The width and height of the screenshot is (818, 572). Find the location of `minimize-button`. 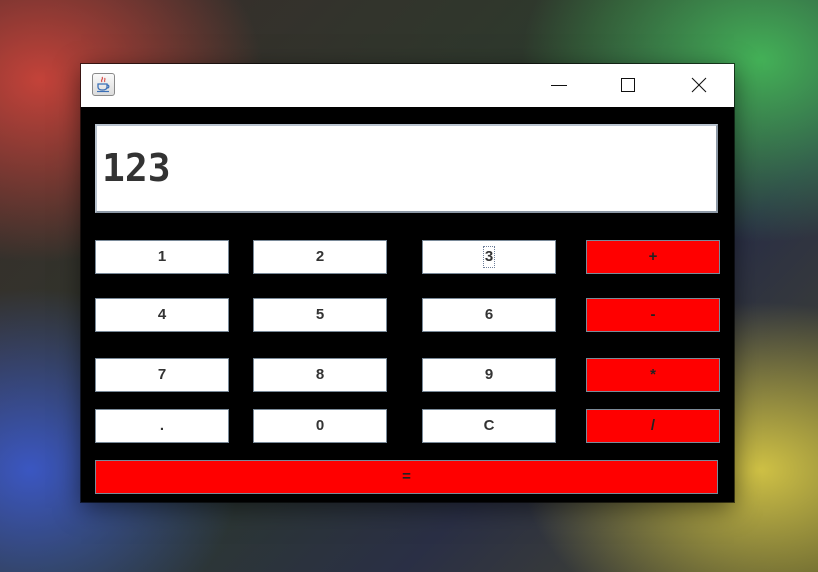

minimize-button is located at coordinates (559, 85).